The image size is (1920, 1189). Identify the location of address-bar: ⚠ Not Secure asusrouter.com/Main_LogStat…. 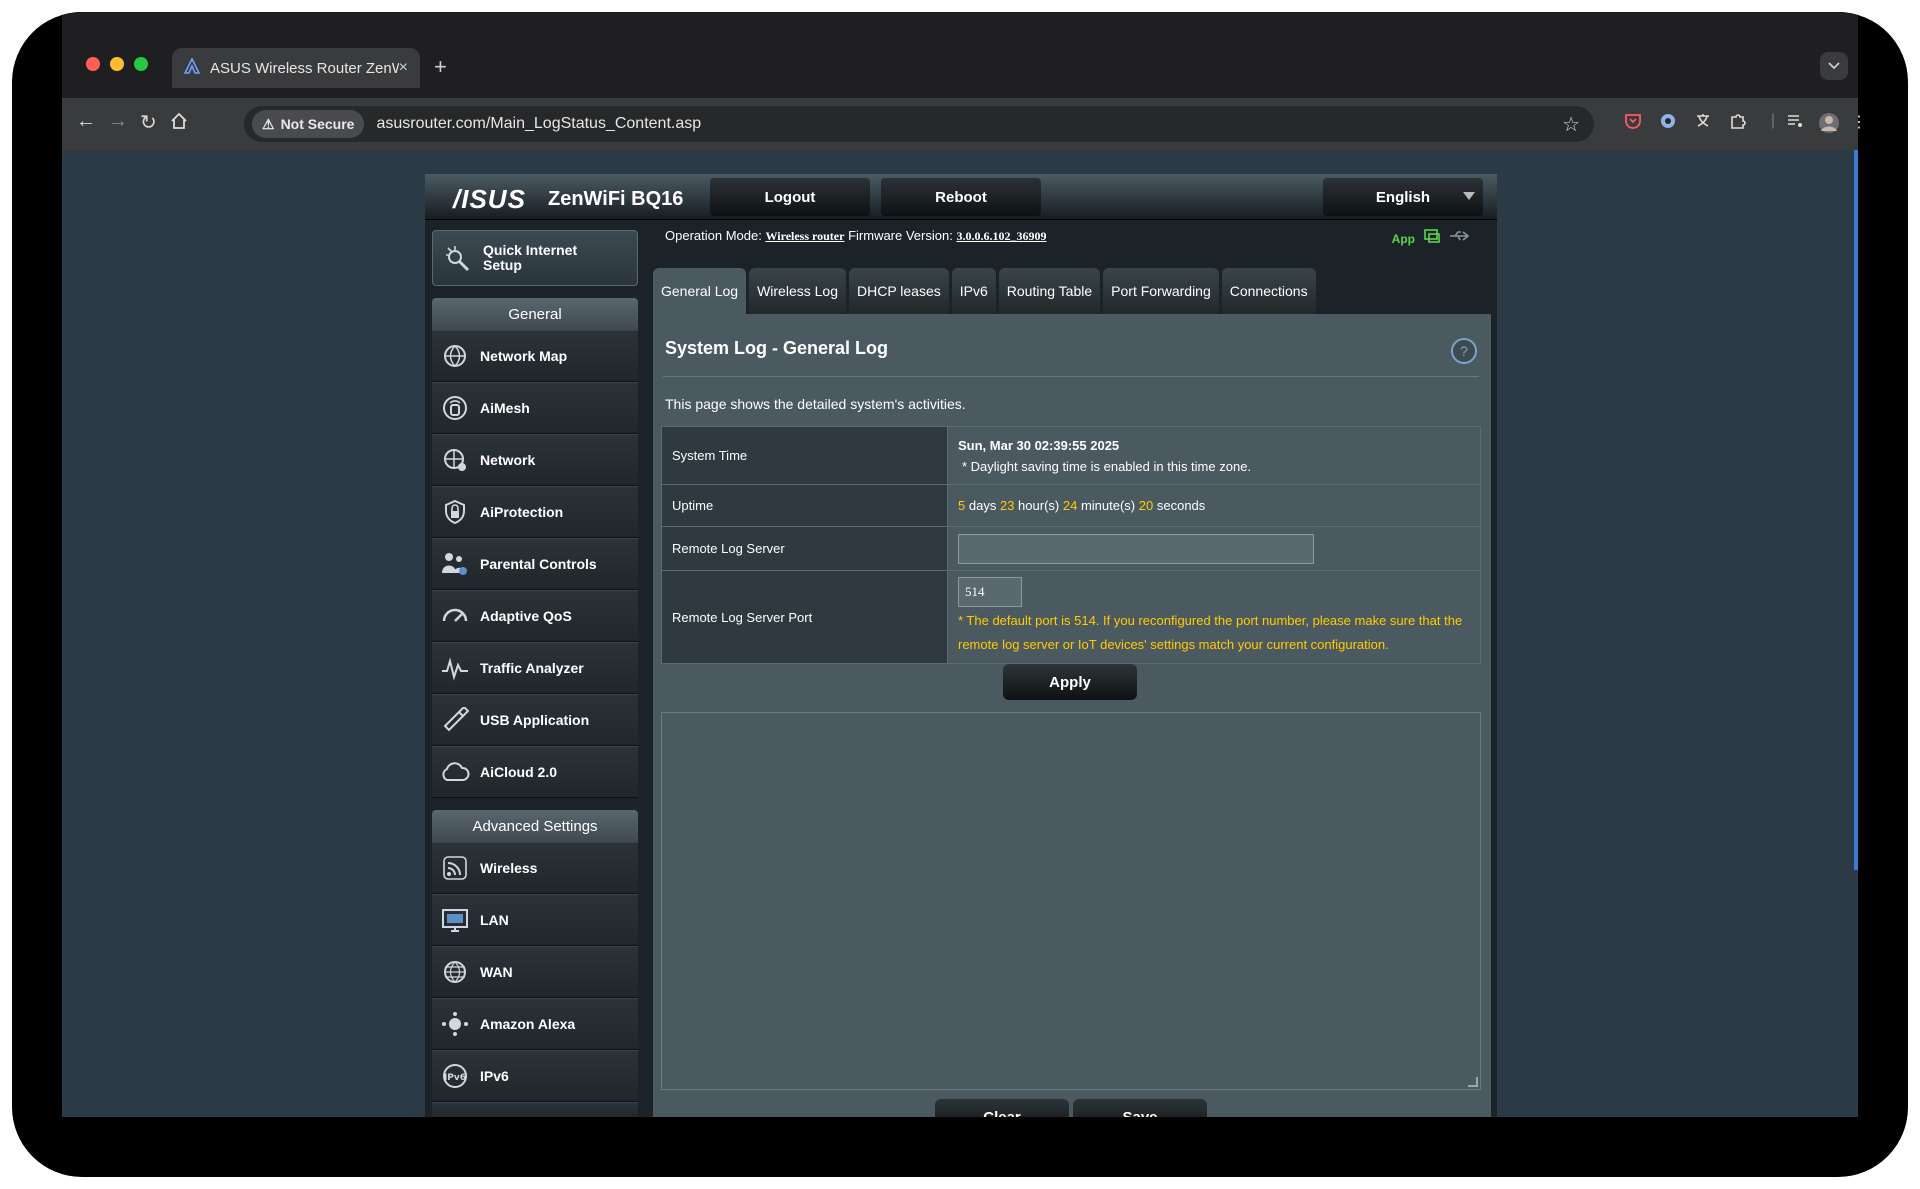
(919, 124).